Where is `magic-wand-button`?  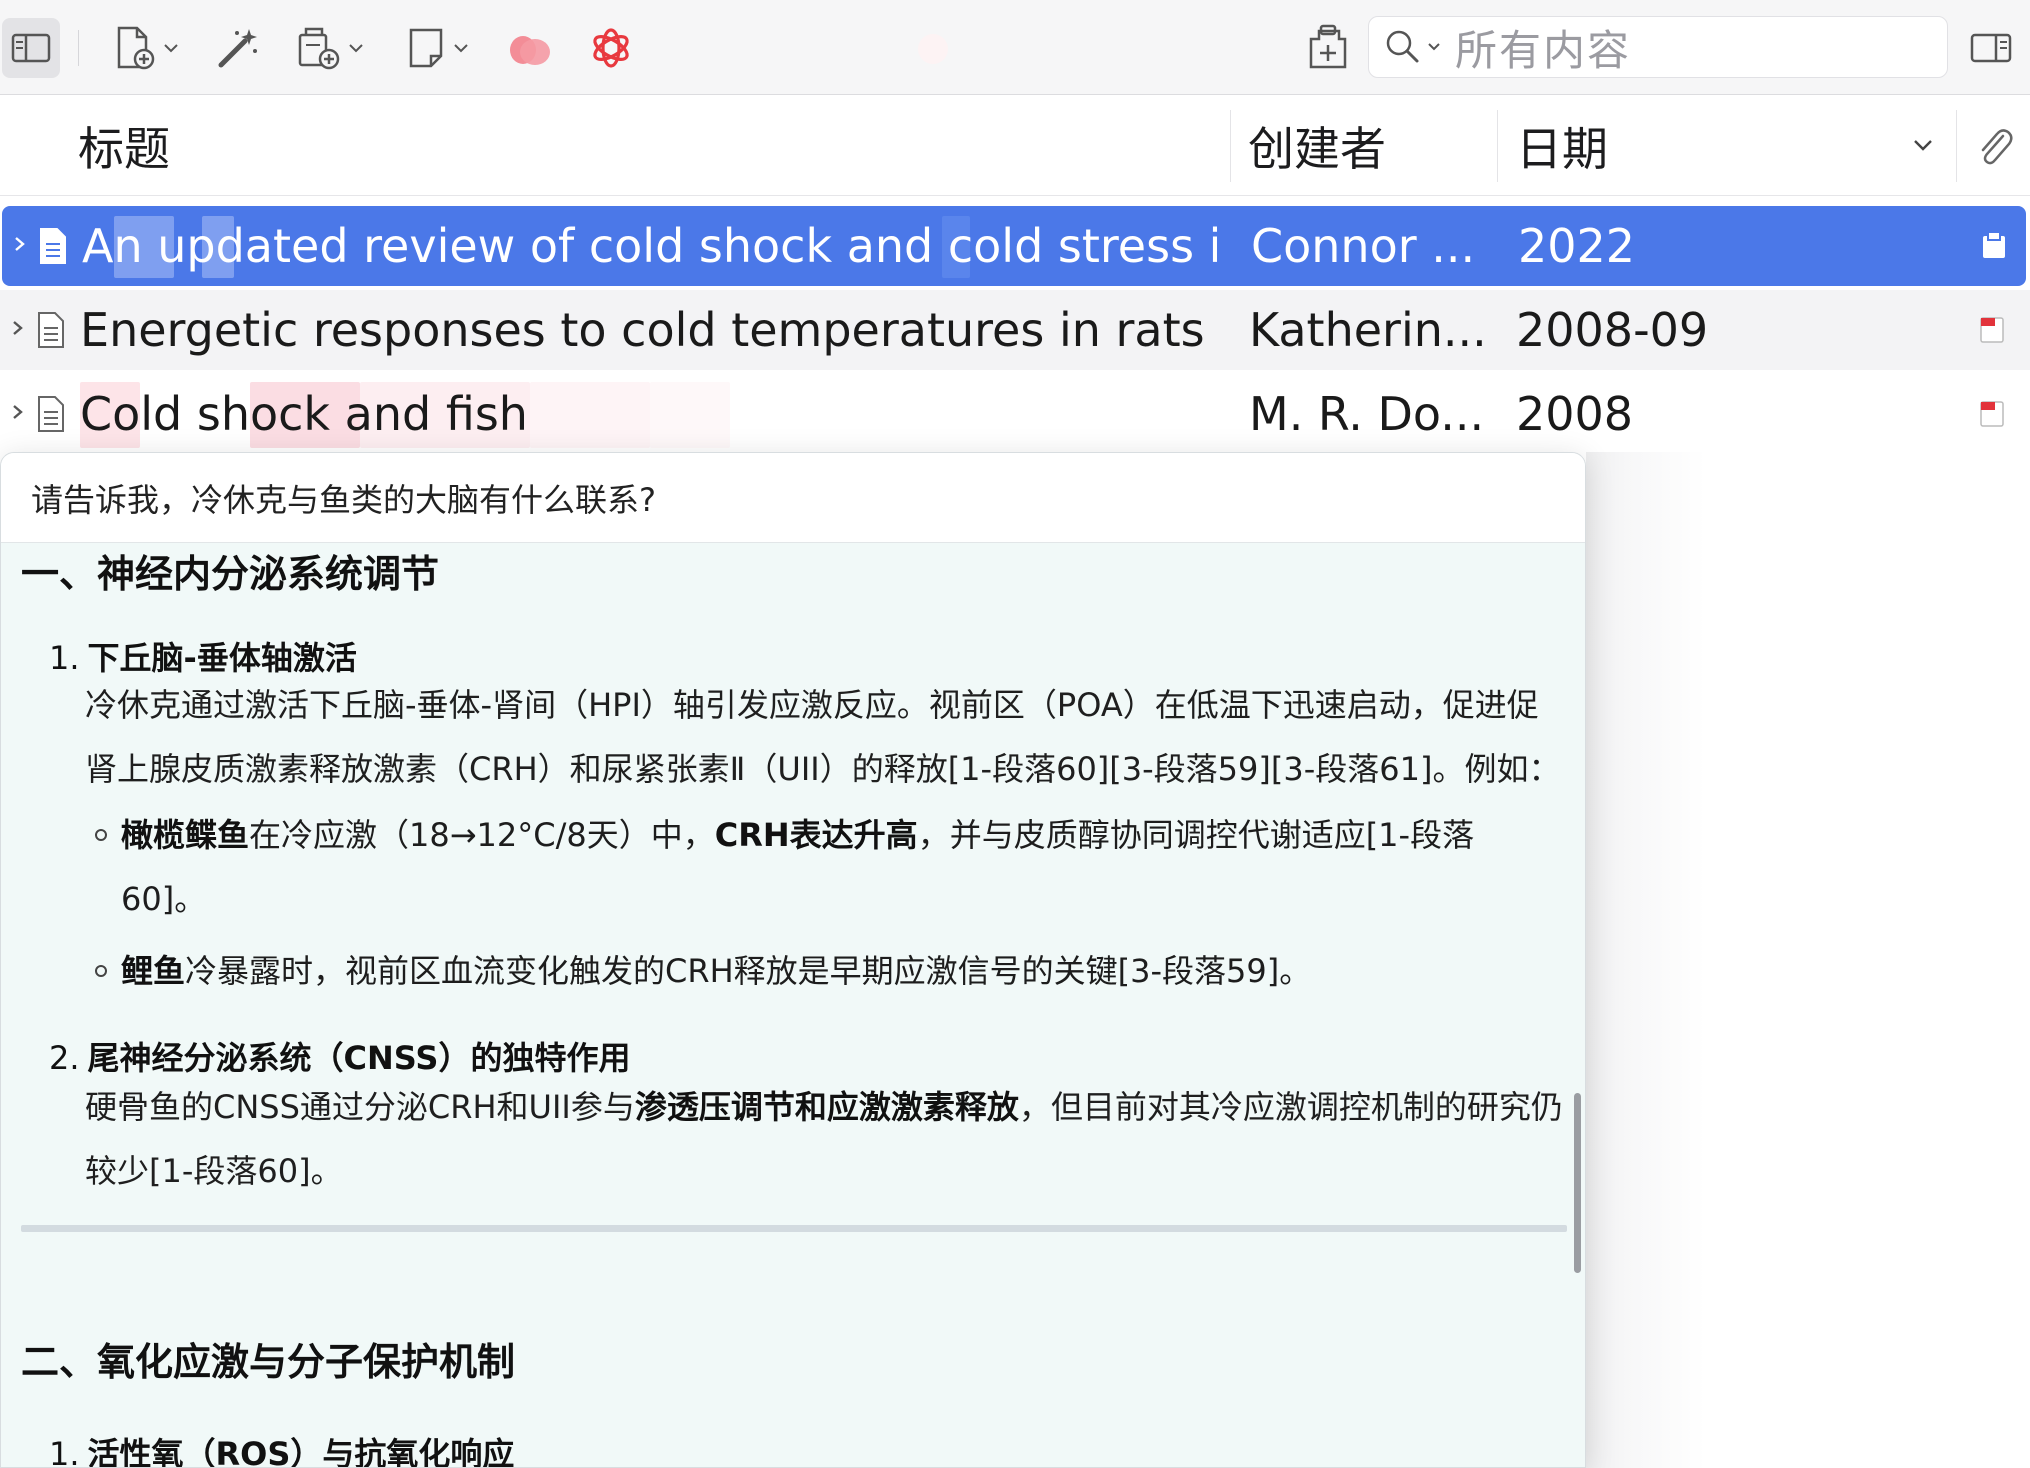 magic-wand-button is located at coordinates (238, 48).